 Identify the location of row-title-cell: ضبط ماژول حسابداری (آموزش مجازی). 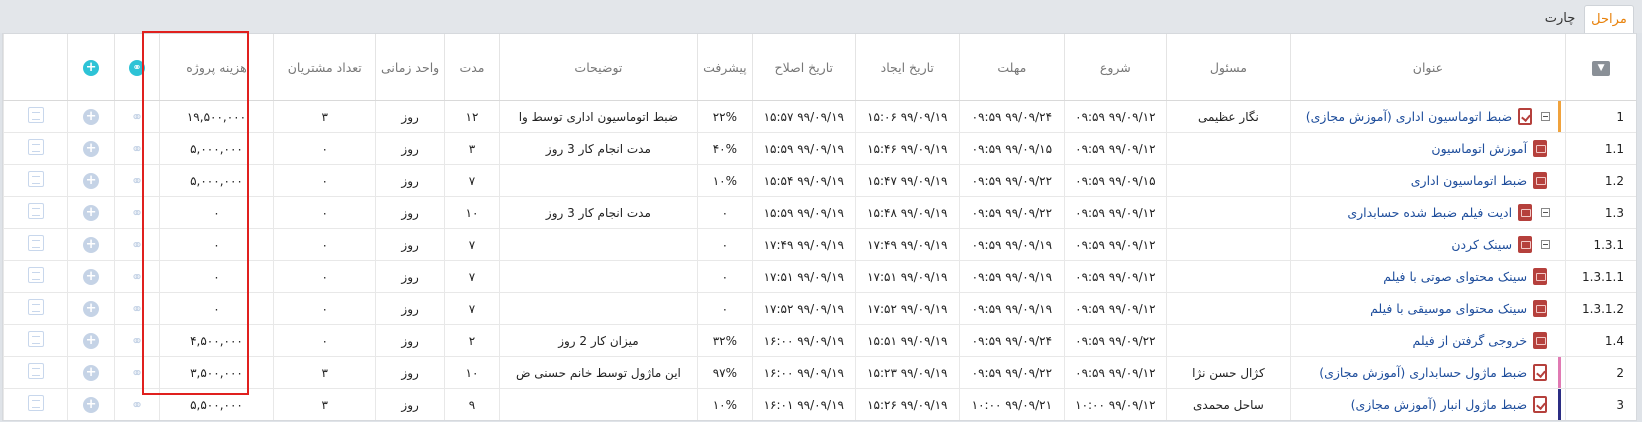
(1427, 372).